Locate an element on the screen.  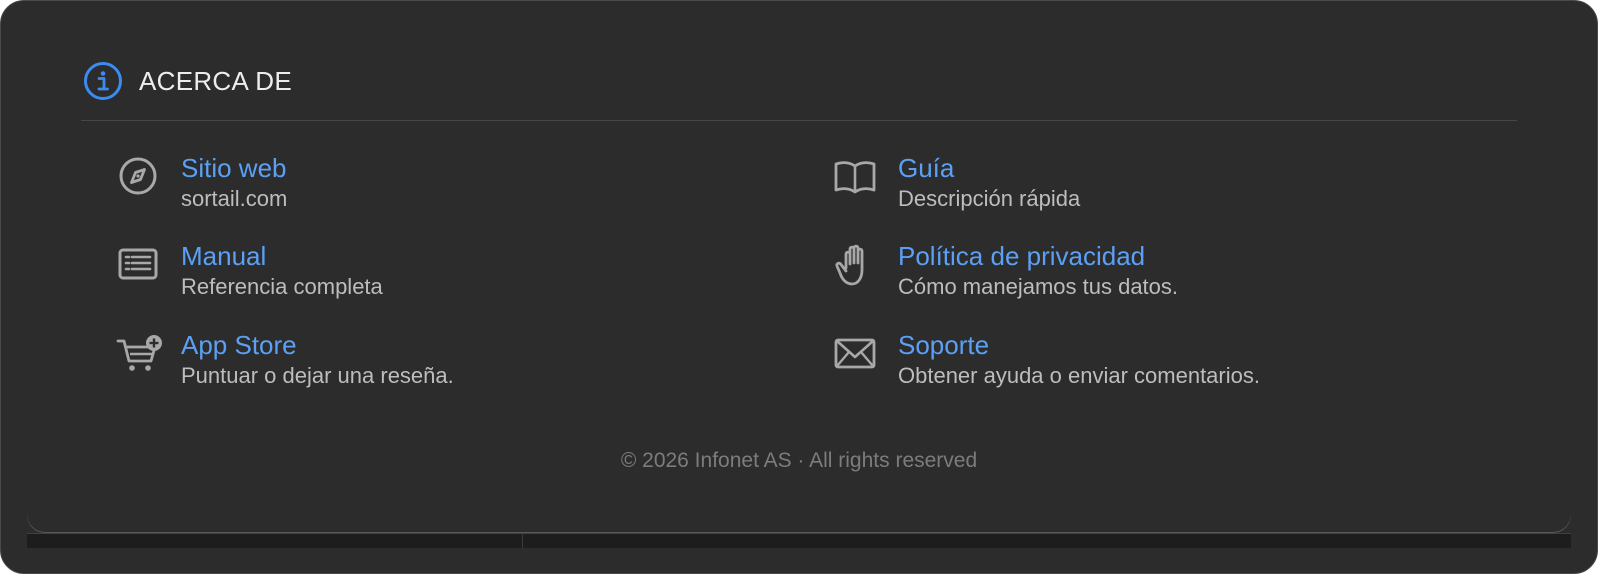
website-label: Sitio web is located at coordinates (234, 168).